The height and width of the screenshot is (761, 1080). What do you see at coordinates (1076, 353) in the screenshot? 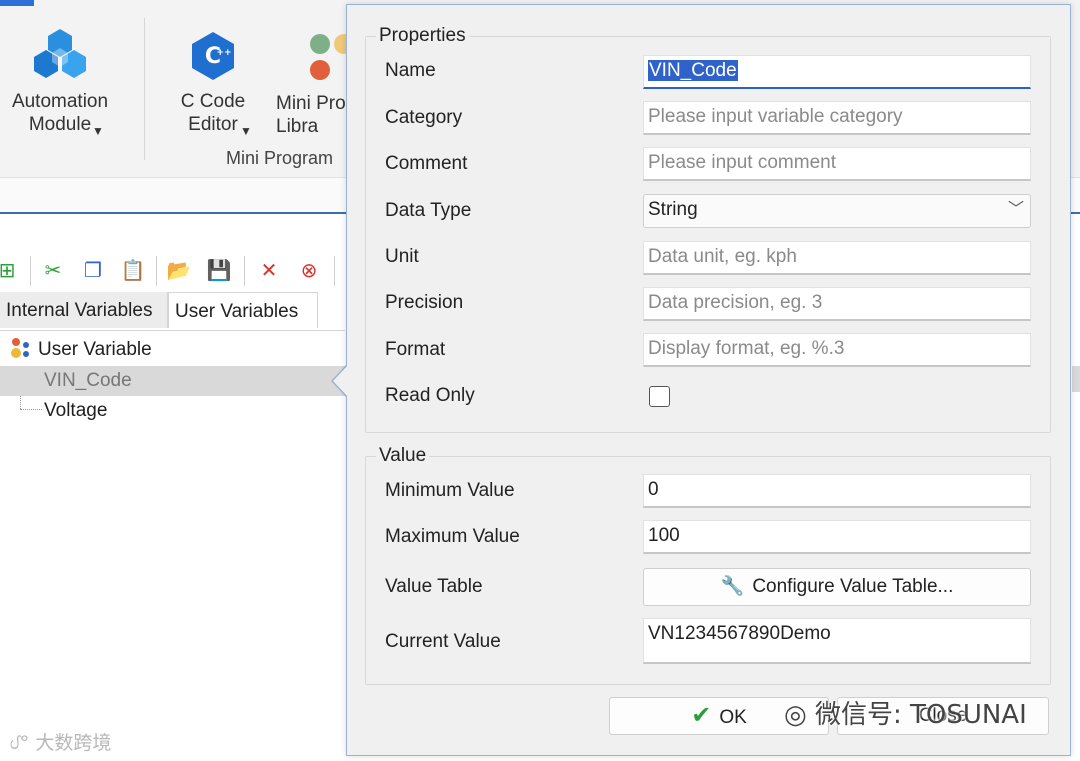
I see `partial-column-text` at bounding box center [1076, 353].